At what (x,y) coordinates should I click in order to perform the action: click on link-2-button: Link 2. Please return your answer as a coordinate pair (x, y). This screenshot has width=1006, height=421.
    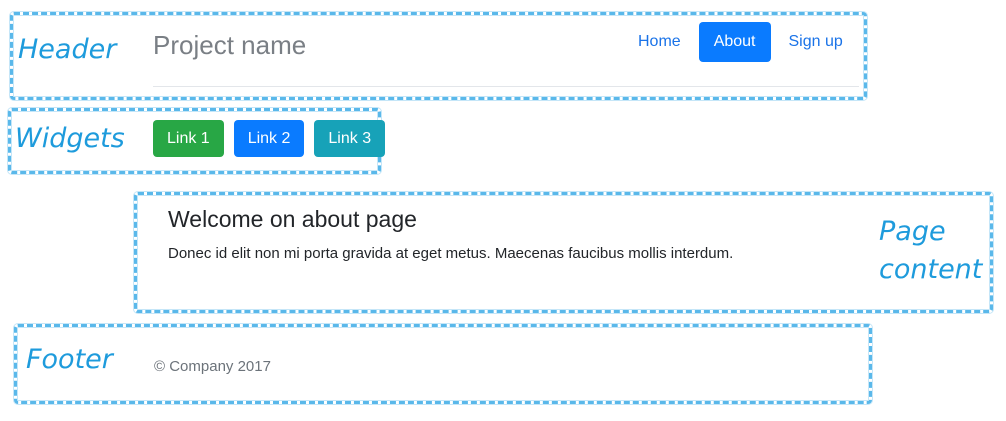
    Looking at the image, I should click on (269, 138).